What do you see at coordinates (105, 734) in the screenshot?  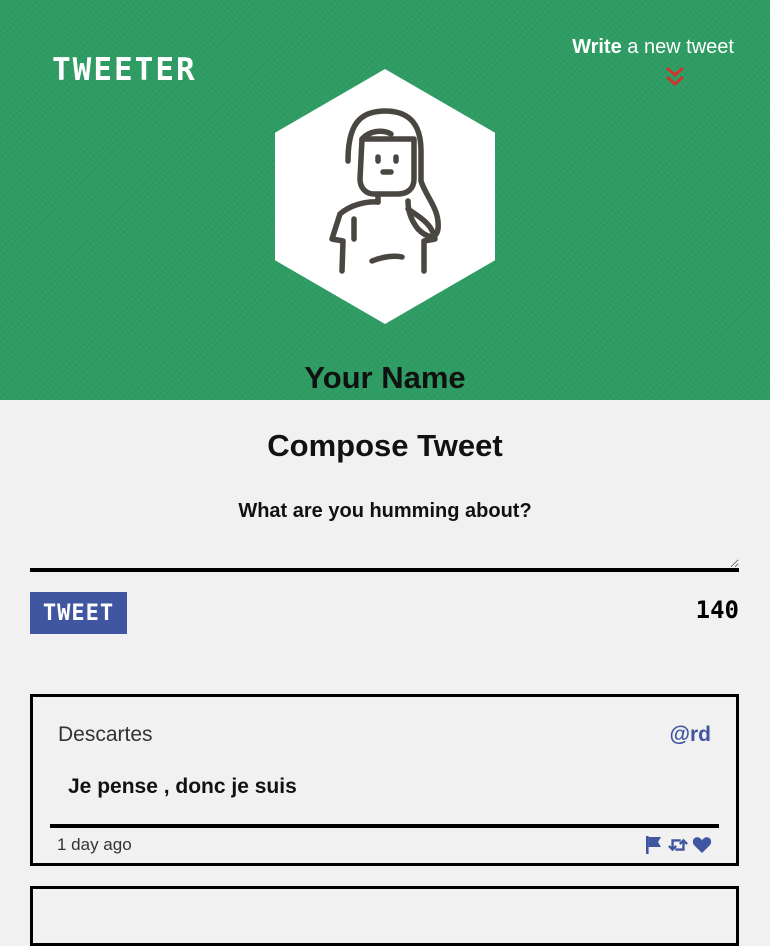 I see `tweet-author: Descartes` at bounding box center [105, 734].